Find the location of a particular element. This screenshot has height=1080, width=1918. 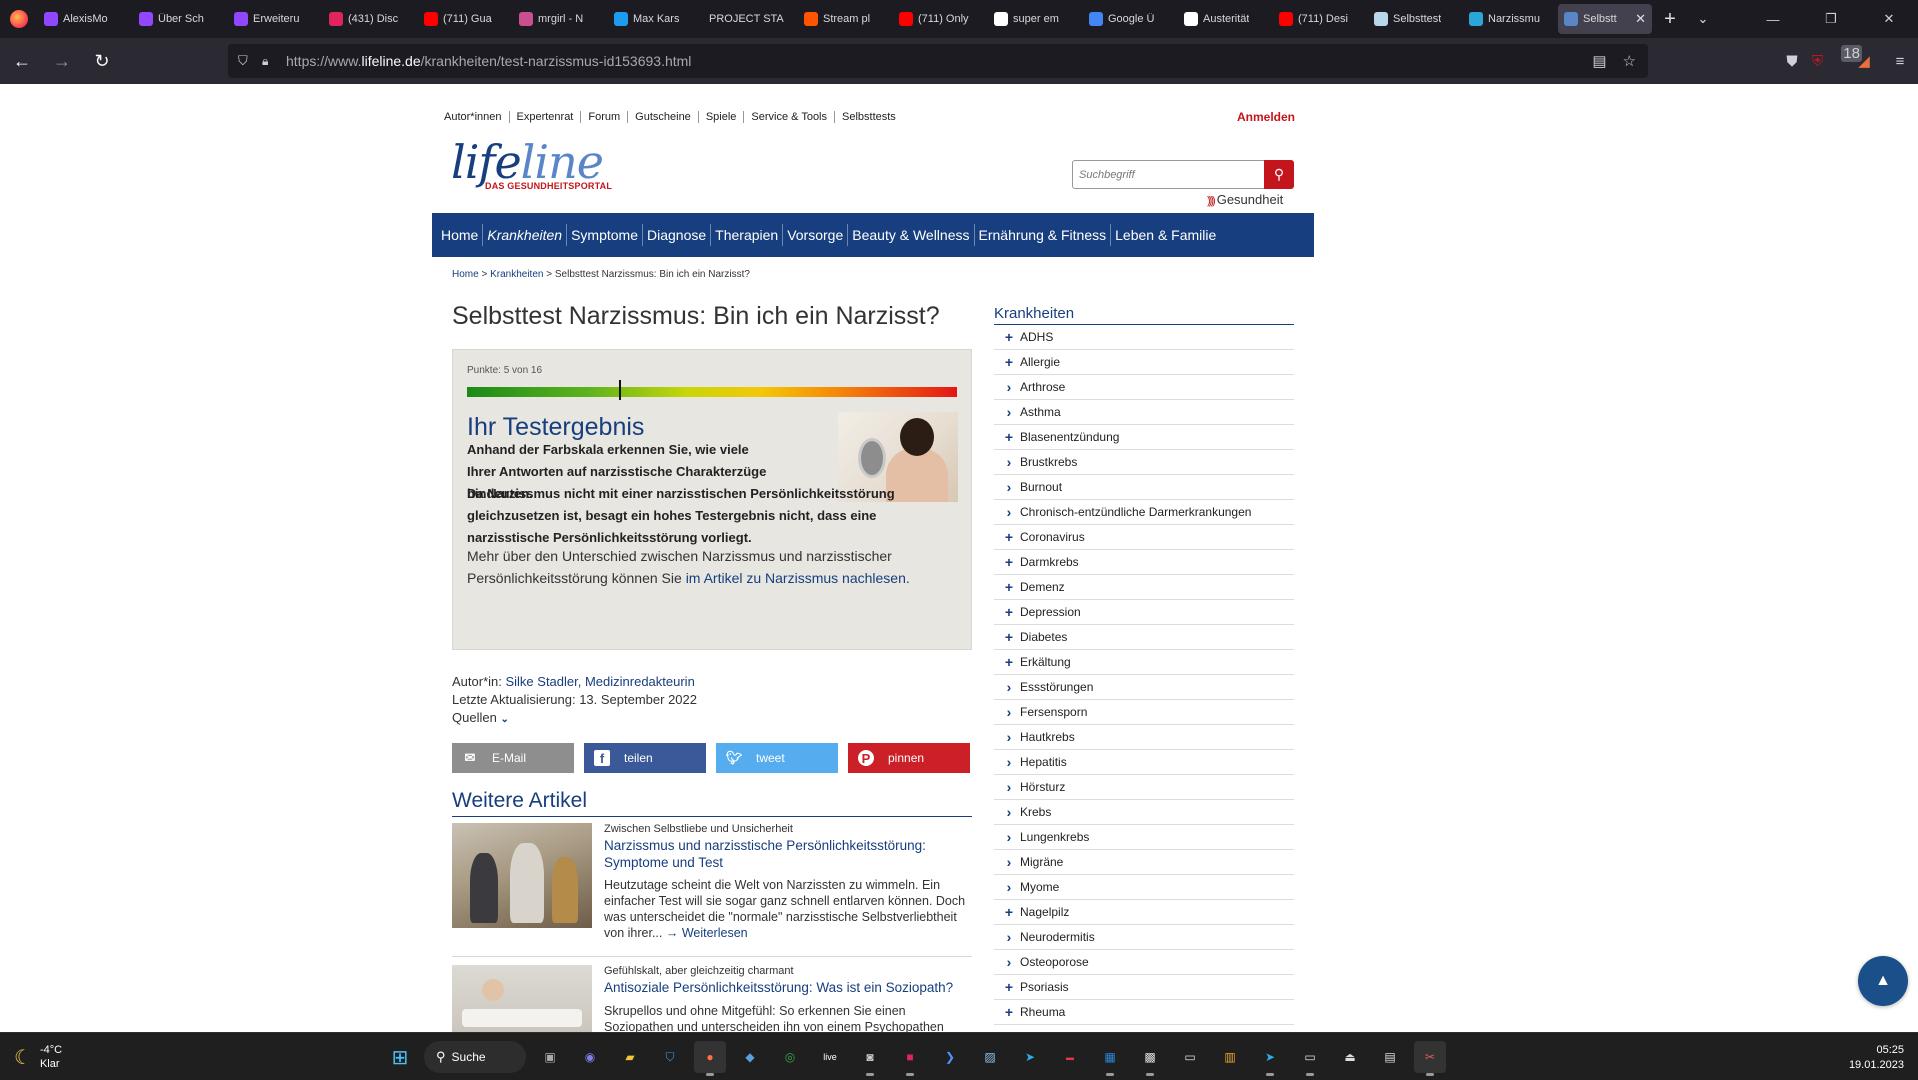

sidebar-item: › Essstörungen is located at coordinates (1144, 687).